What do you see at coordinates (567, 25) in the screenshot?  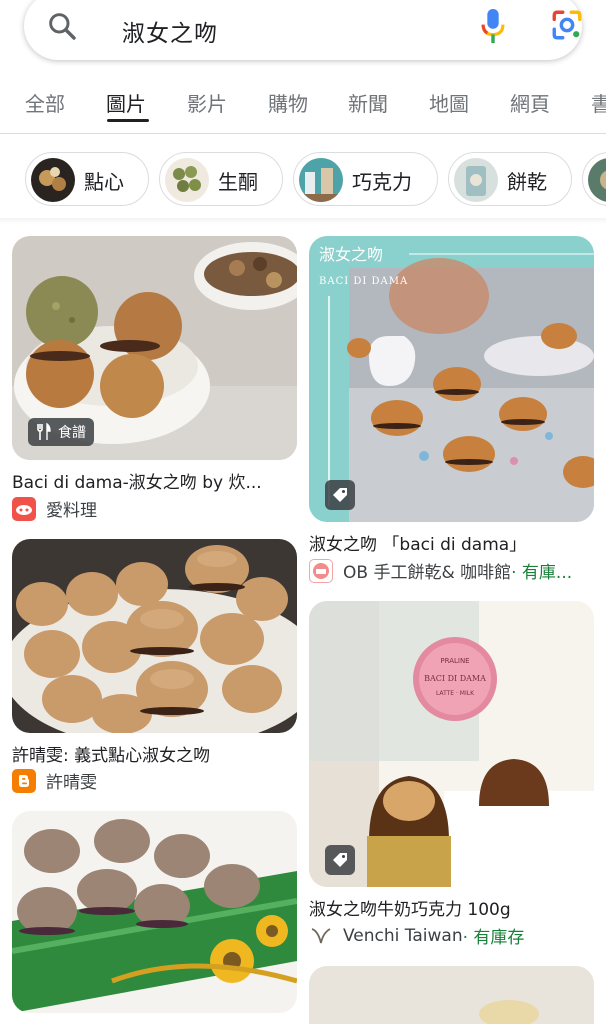 I see `google-lens-icon` at bounding box center [567, 25].